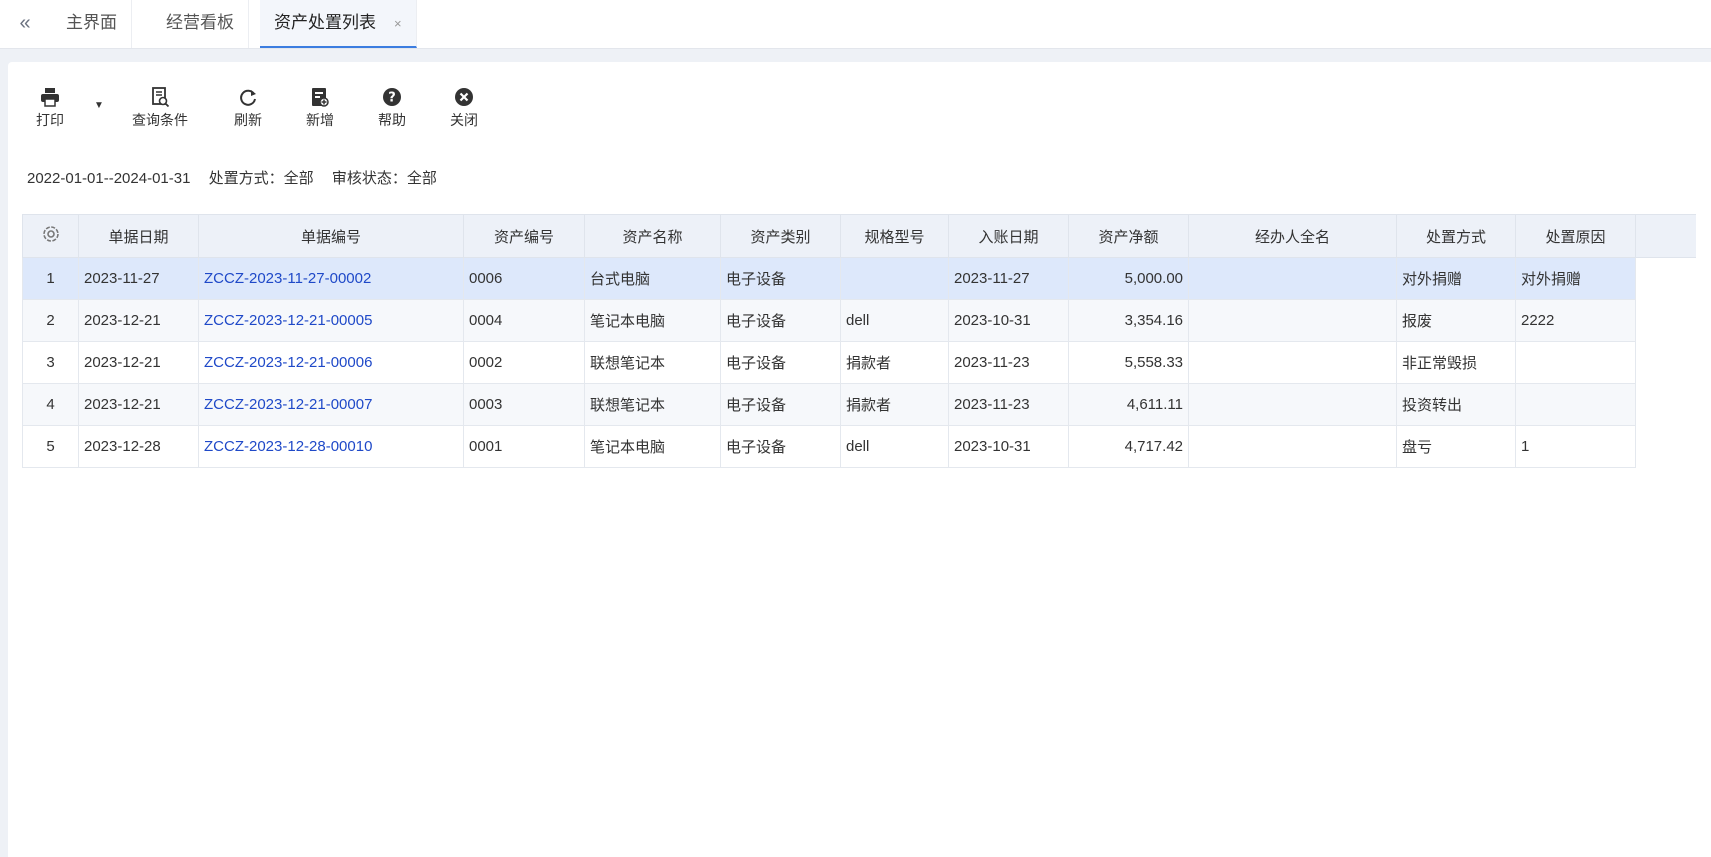 The width and height of the screenshot is (1711, 857). I want to click on gear-icon, so click(50, 234).